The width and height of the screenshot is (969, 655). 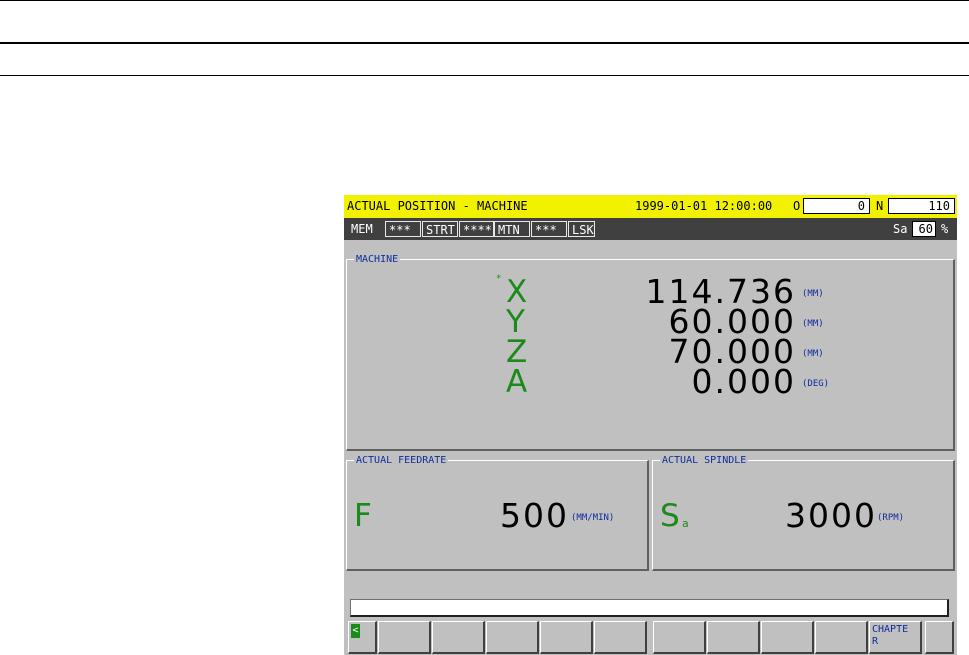 I want to click on datetime: 1999-01-01 12:00:00, so click(x=704, y=206).